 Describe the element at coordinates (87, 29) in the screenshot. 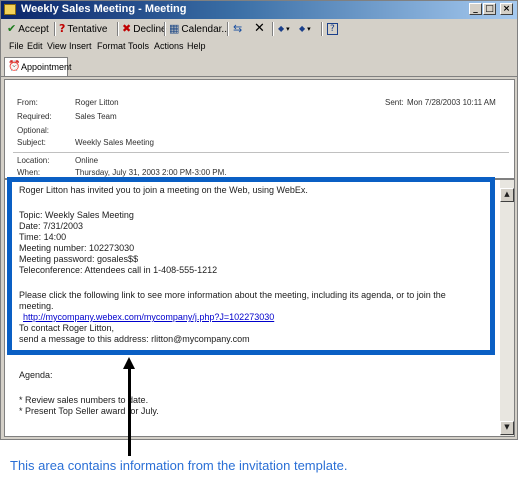

I see `tentative-label: Tentative` at that location.